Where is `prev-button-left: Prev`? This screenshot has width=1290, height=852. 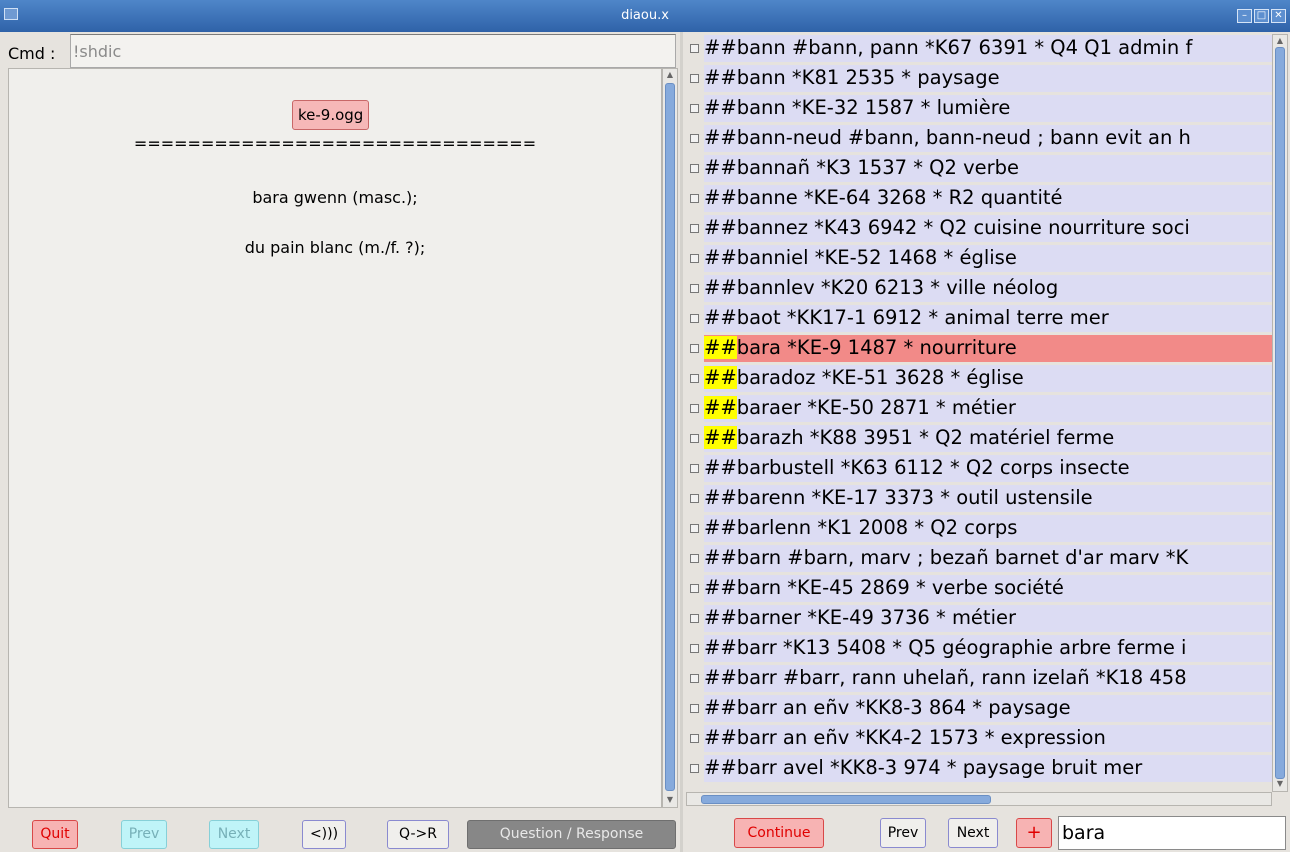 prev-button-left: Prev is located at coordinates (144, 834).